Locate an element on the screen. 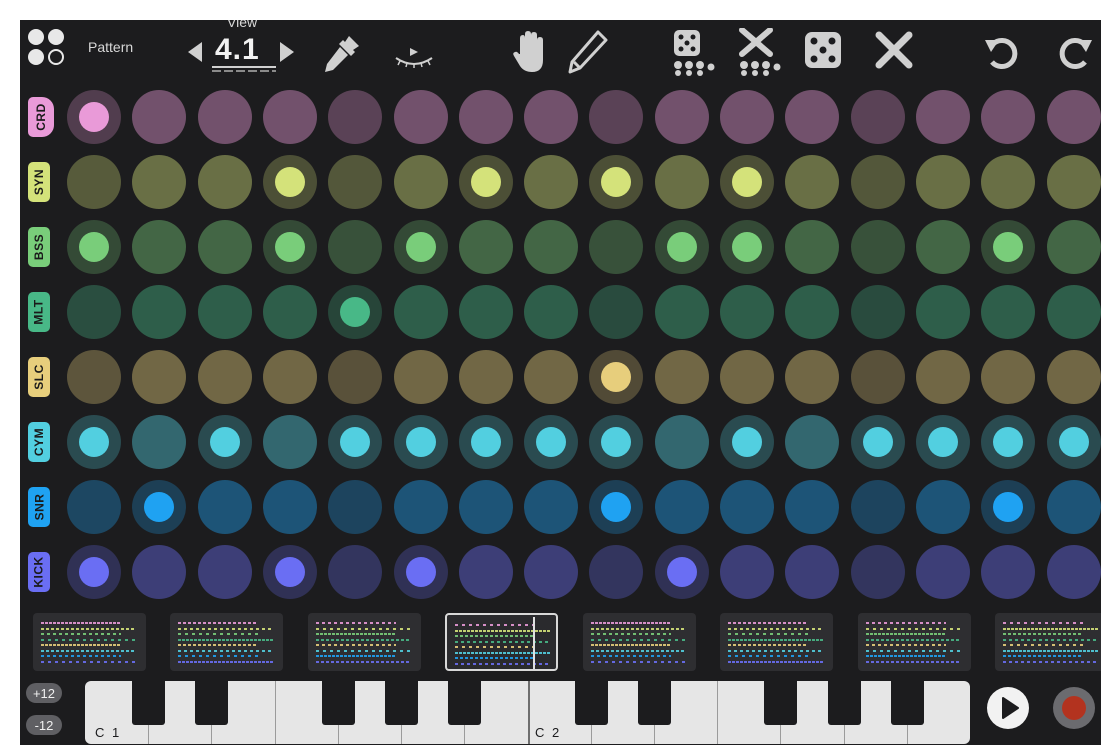 Image resolution: width=1108 pixels, height=755 pixels. arrow-right-icon is located at coordinates (287, 52).